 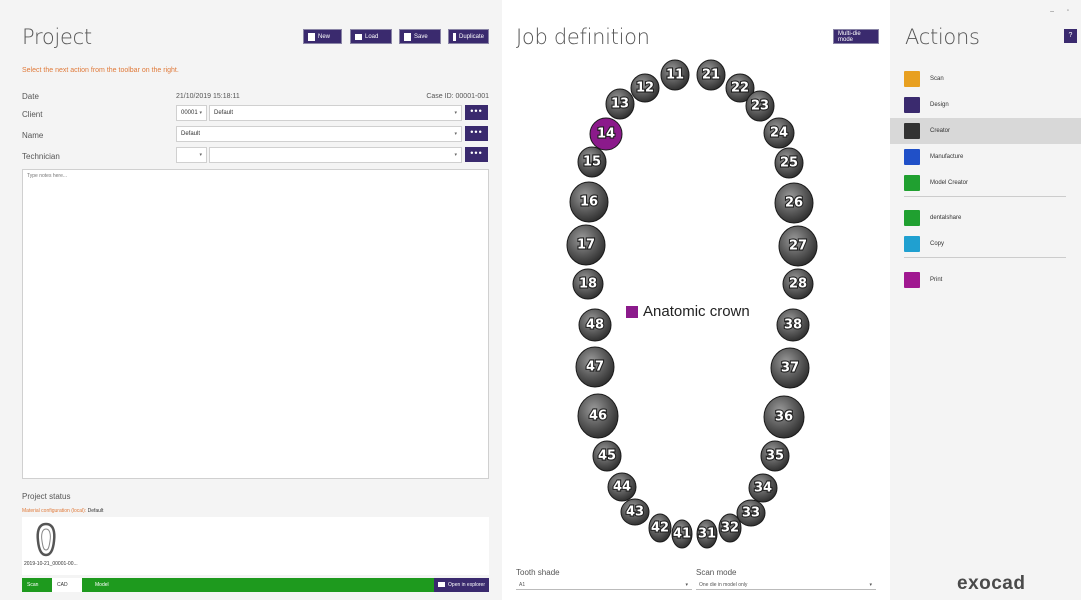 I want to click on tooth-34: 34, so click(x=763, y=488).